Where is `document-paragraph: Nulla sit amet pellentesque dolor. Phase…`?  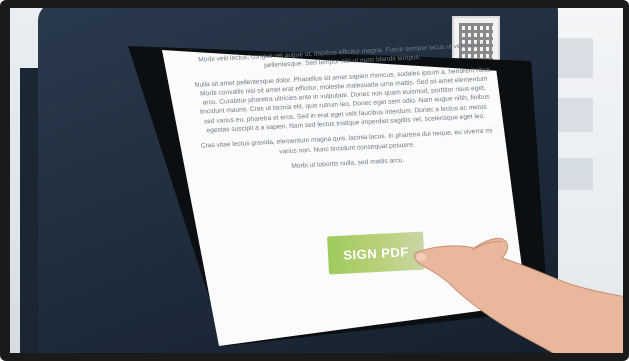
document-paragraph: Nulla sit amet pellentesque dolor. Phase… is located at coordinates (343, 100).